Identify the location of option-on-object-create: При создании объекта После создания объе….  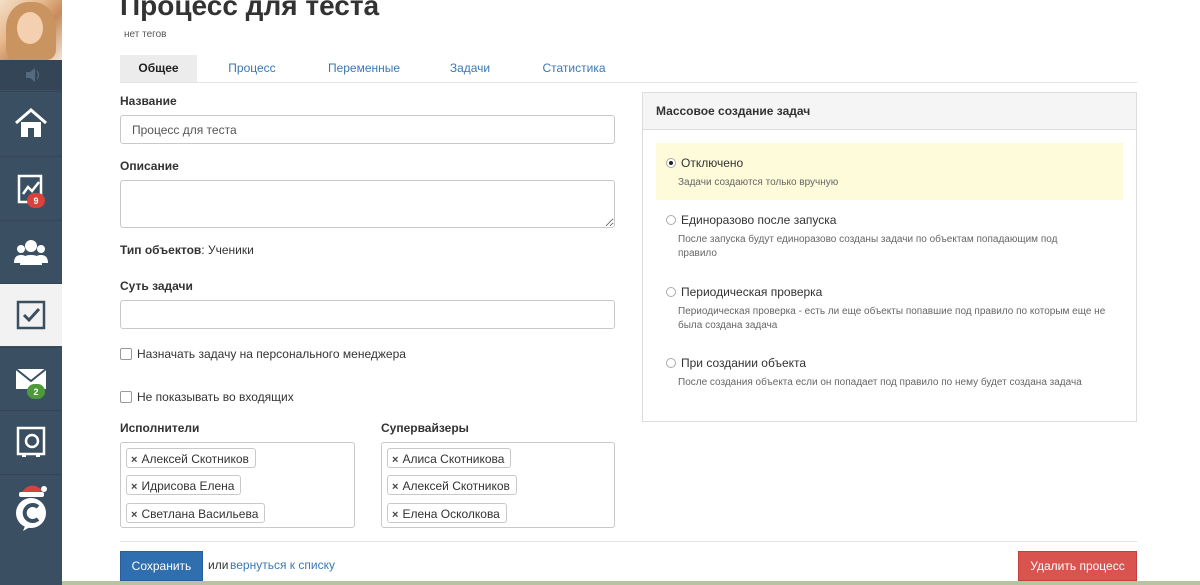
(889, 373).